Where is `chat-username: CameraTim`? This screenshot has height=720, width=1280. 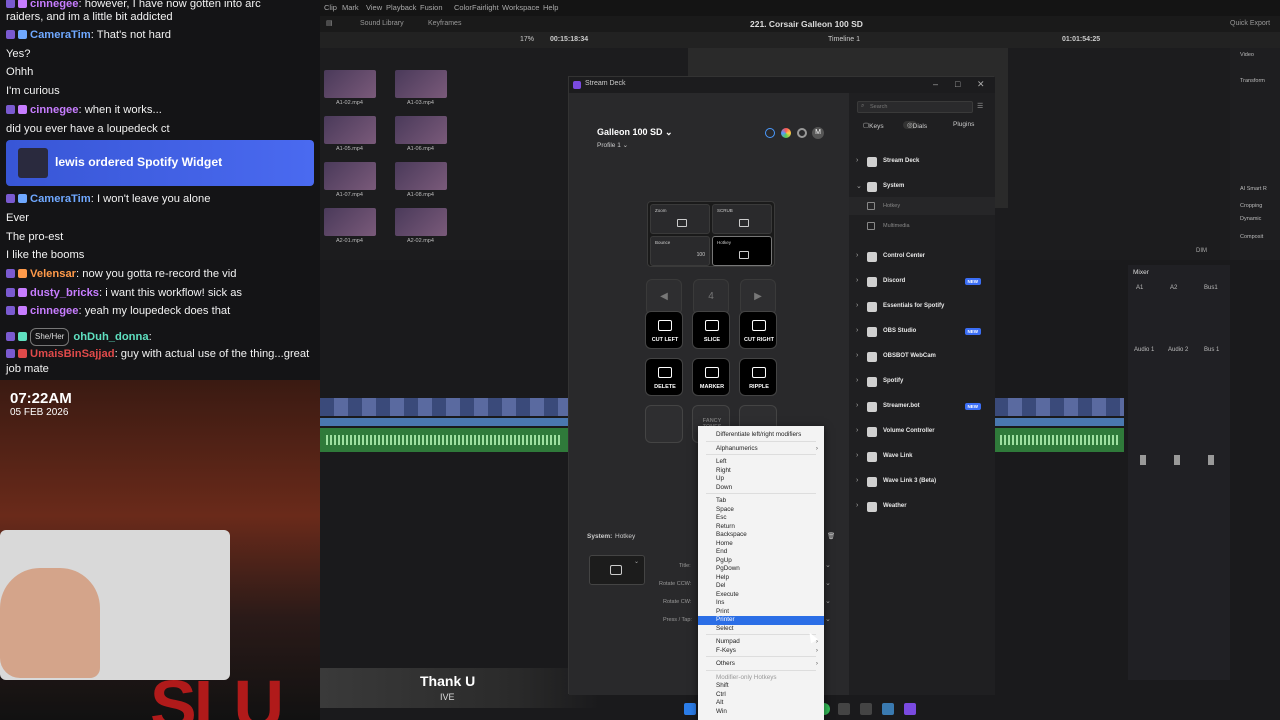
chat-username: CameraTim is located at coordinates (60, 199).